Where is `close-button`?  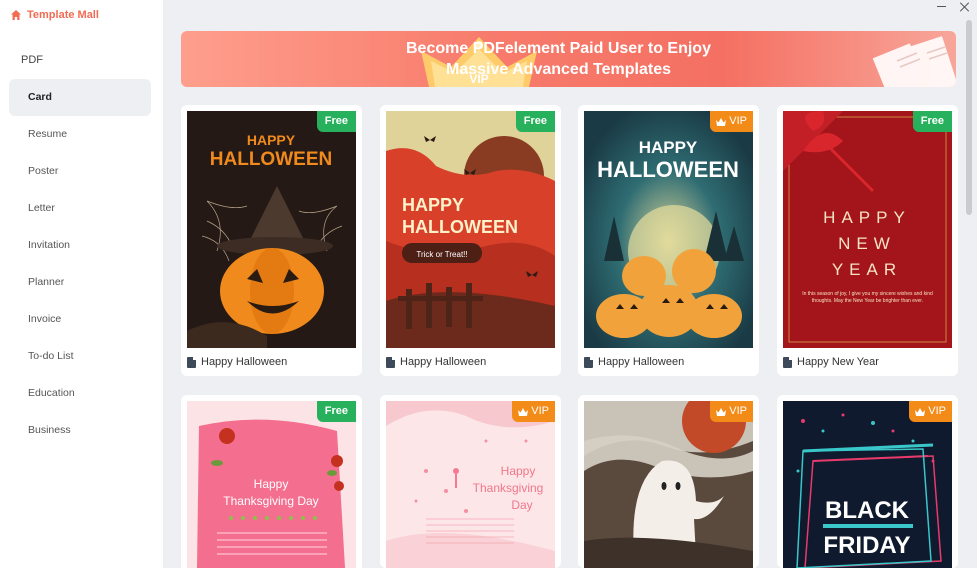
close-button is located at coordinates (965, 7).